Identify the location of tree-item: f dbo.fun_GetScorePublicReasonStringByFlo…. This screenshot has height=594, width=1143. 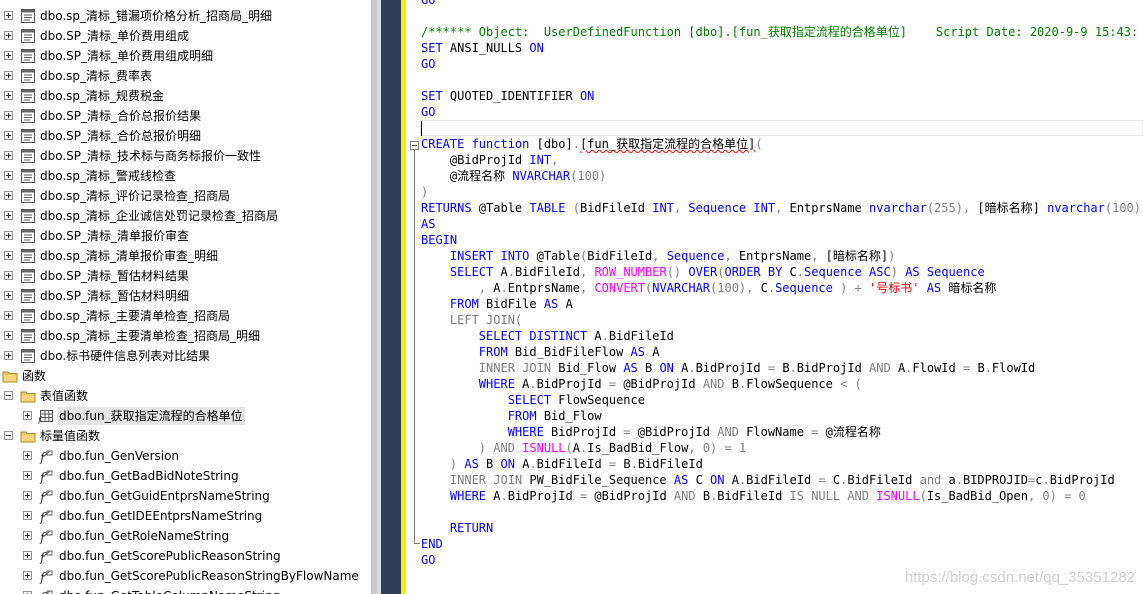
(186, 576).